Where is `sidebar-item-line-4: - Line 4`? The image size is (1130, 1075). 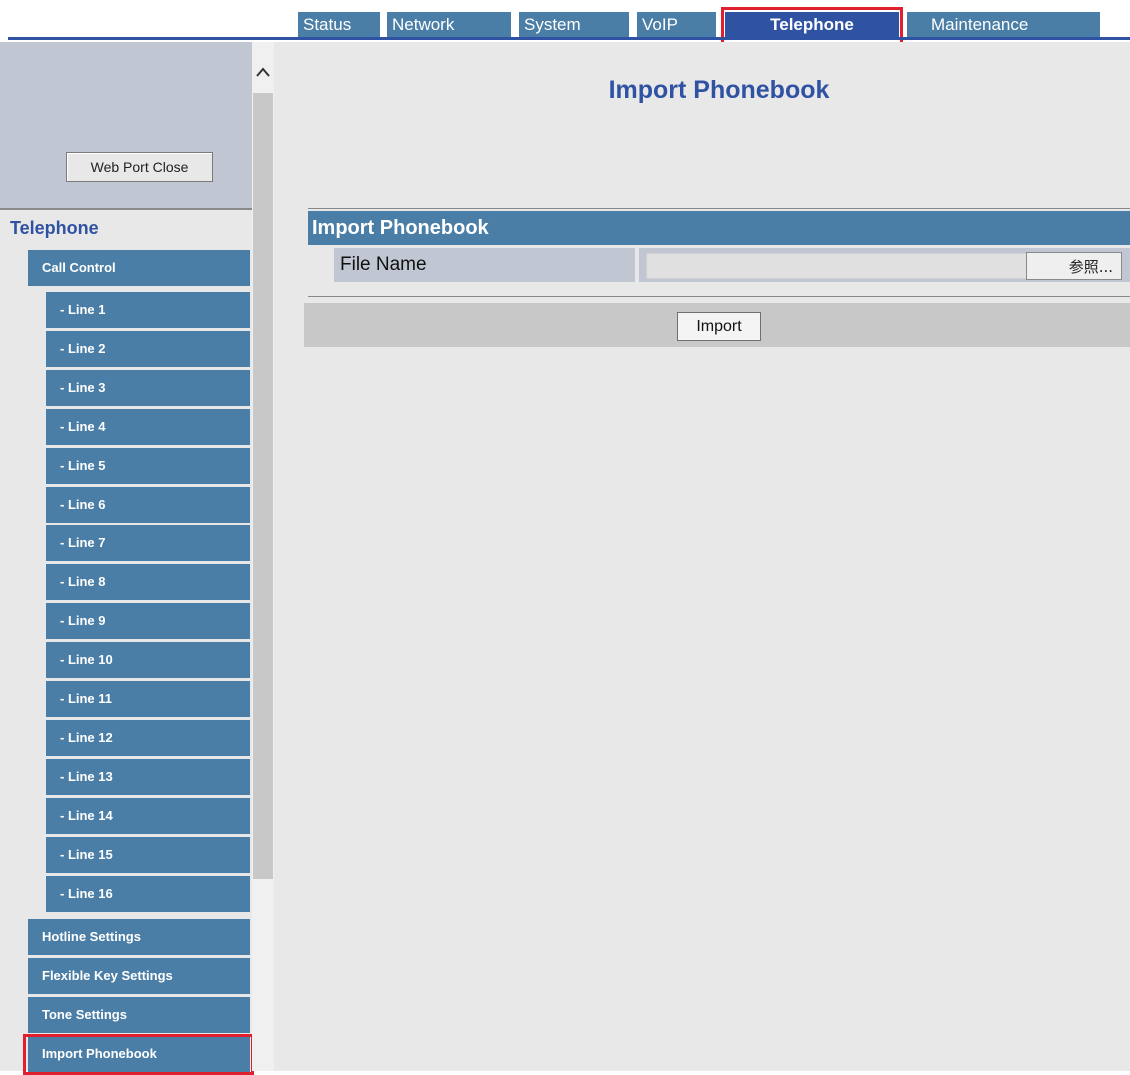 sidebar-item-line-4: - Line 4 is located at coordinates (148, 427).